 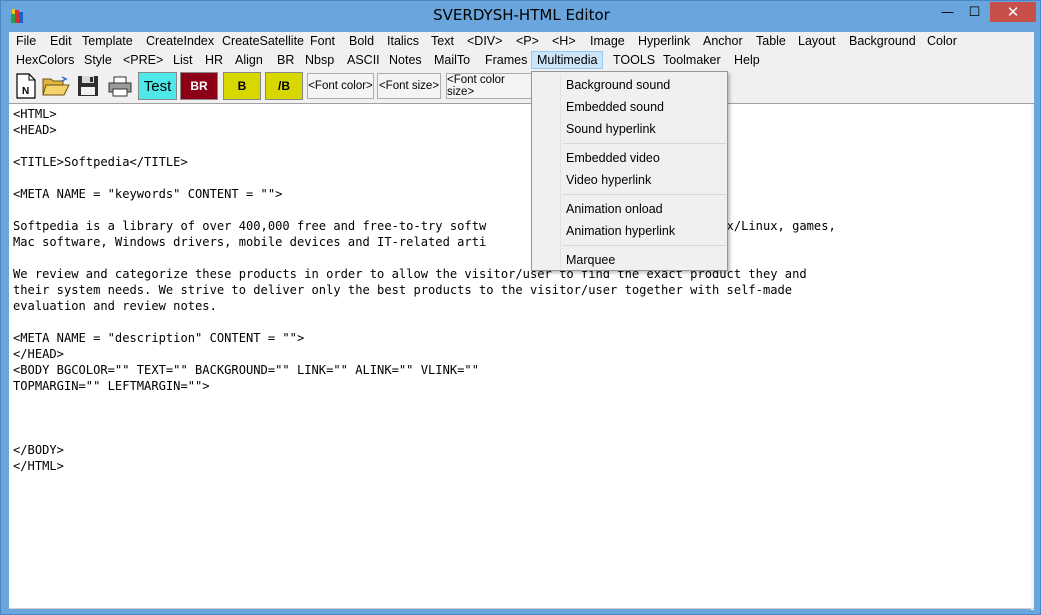 I want to click on menu-color: Color, so click(x=942, y=41).